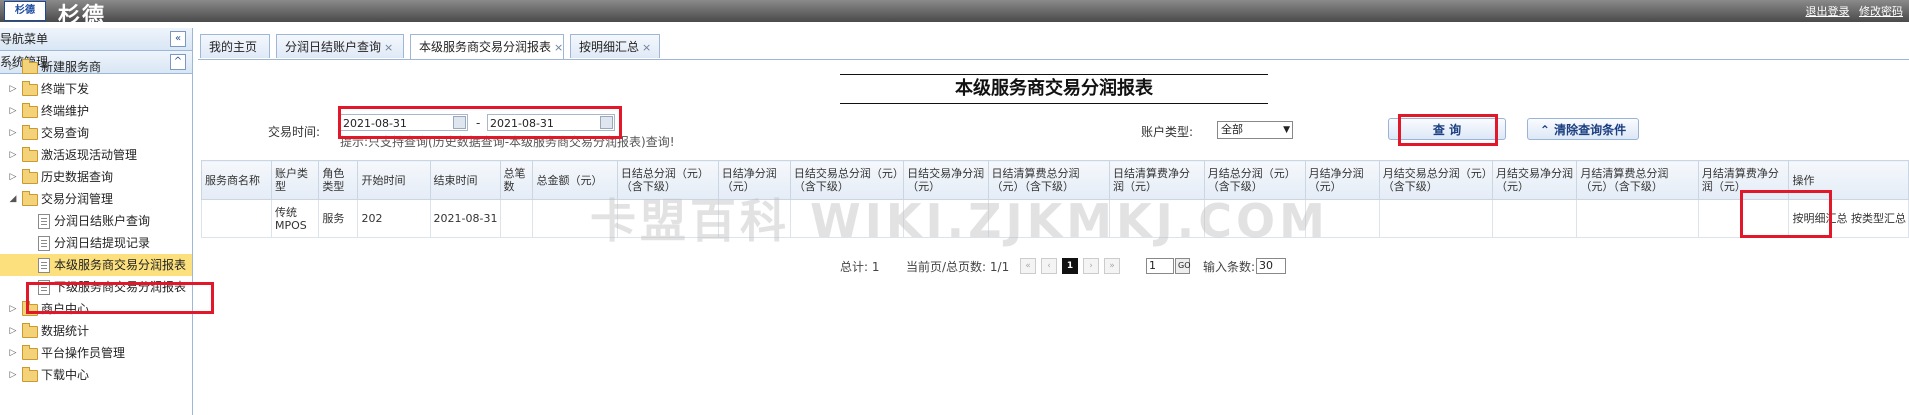 The image size is (1909, 415). What do you see at coordinates (958, 267) in the screenshot?
I see `pager-page-info: 当前页/总页数: 1/1` at bounding box center [958, 267].